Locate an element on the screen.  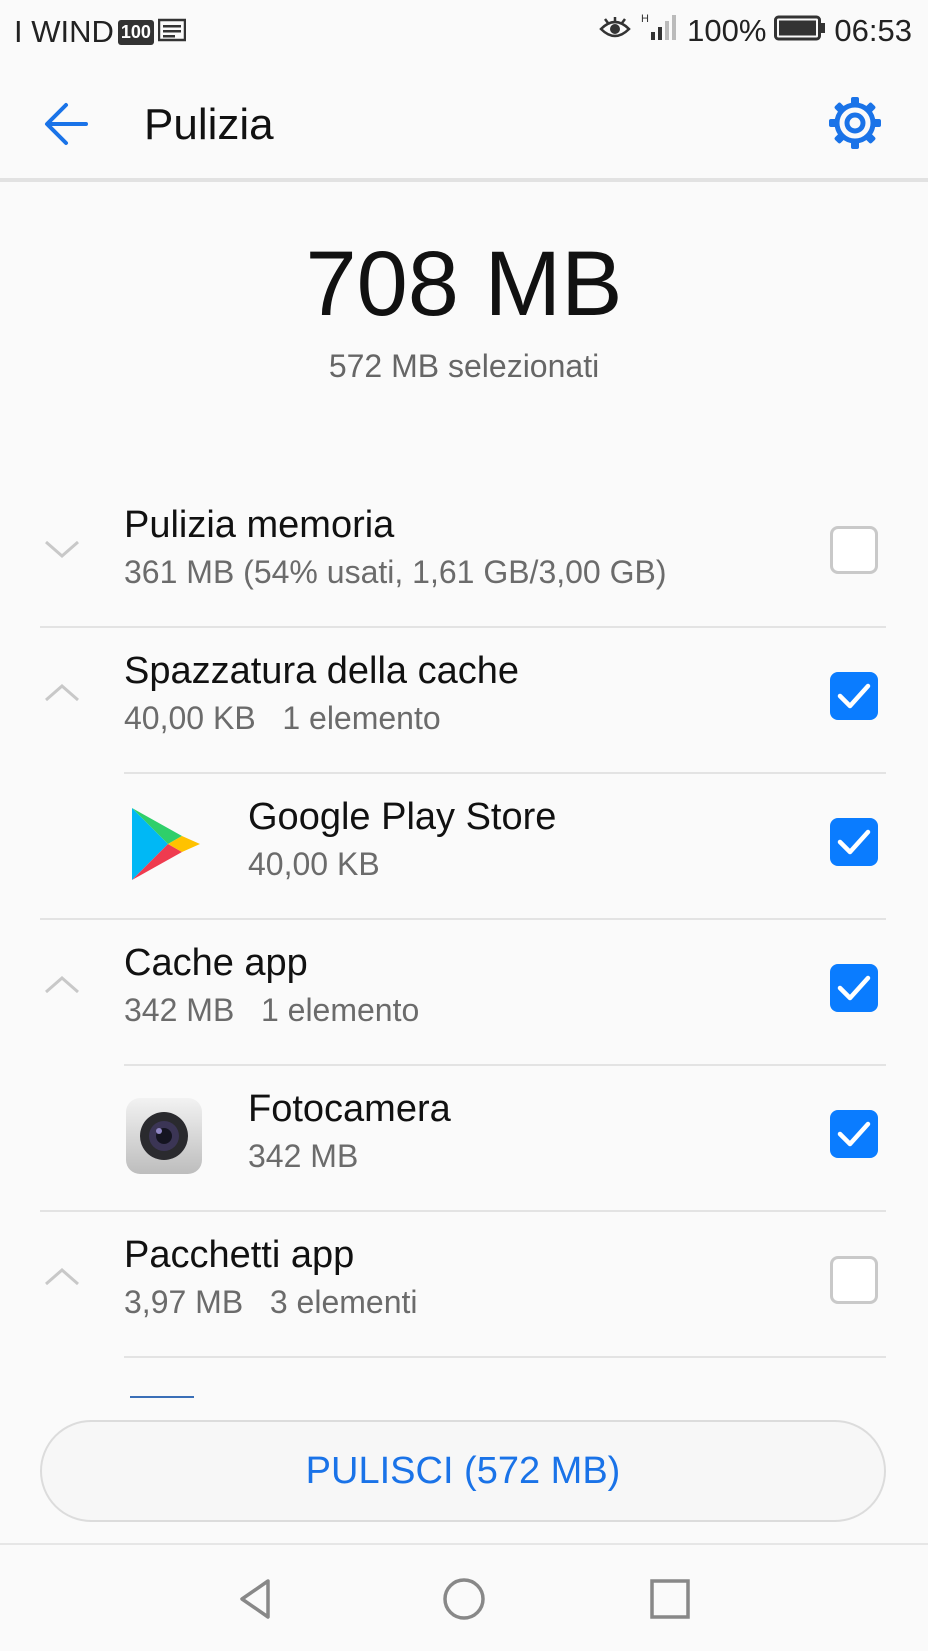
app-subtitle: 342 MB is located at coordinates (303, 1156).